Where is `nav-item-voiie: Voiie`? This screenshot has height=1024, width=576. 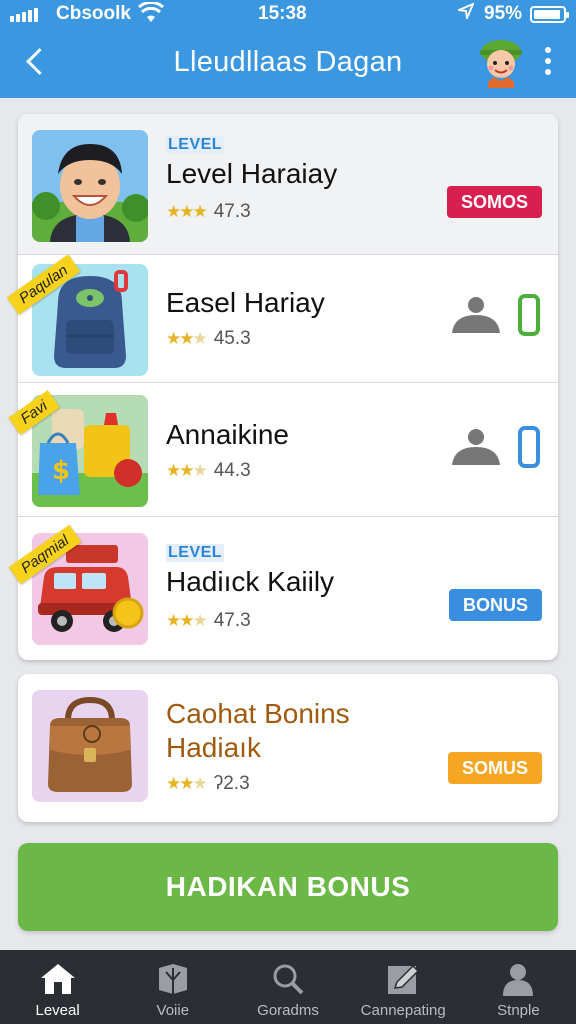 nav-item-voiie: Voiie is located at coordinates (172, 987).